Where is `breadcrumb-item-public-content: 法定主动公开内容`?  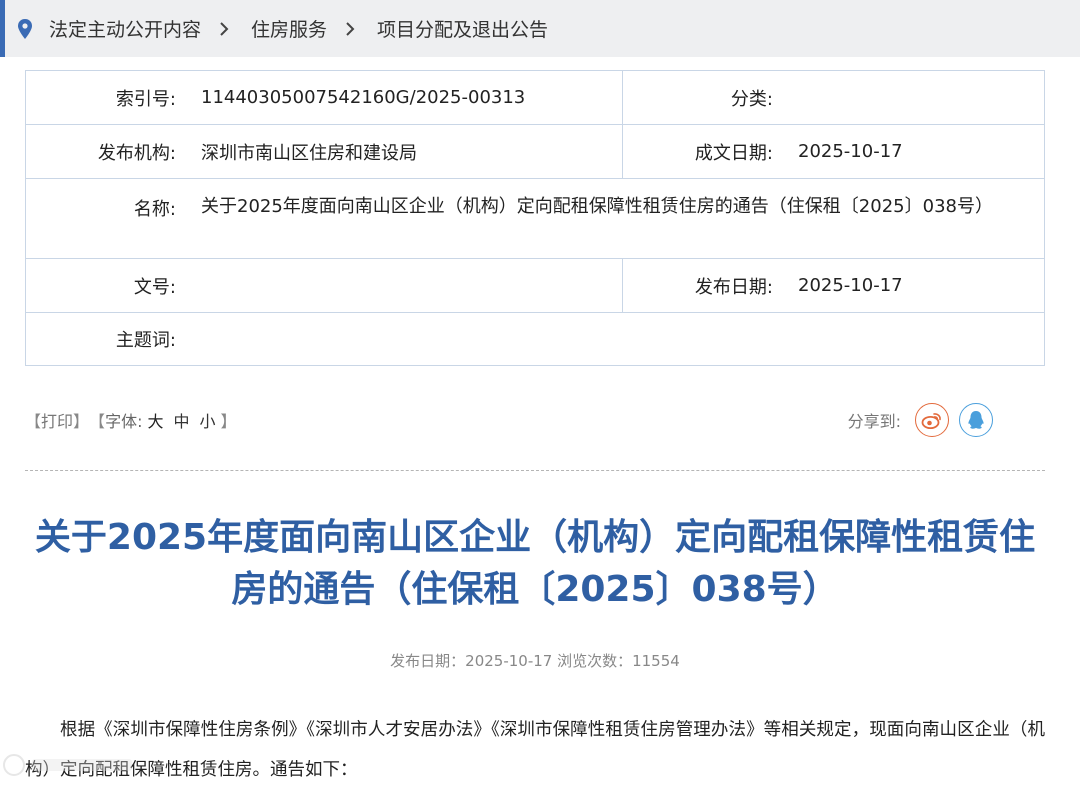 breadcrumb-item-public-content: 法定主动公开内容 is located at coordinates (125, 28).